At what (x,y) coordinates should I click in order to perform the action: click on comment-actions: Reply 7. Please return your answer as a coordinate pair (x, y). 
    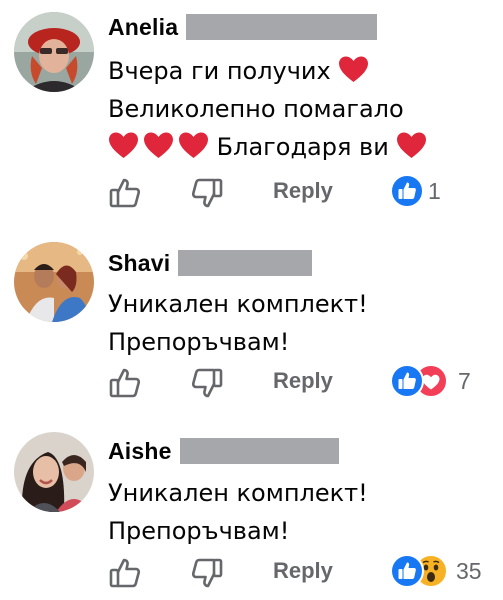
    Looking at the image, I should click on (303, 382).